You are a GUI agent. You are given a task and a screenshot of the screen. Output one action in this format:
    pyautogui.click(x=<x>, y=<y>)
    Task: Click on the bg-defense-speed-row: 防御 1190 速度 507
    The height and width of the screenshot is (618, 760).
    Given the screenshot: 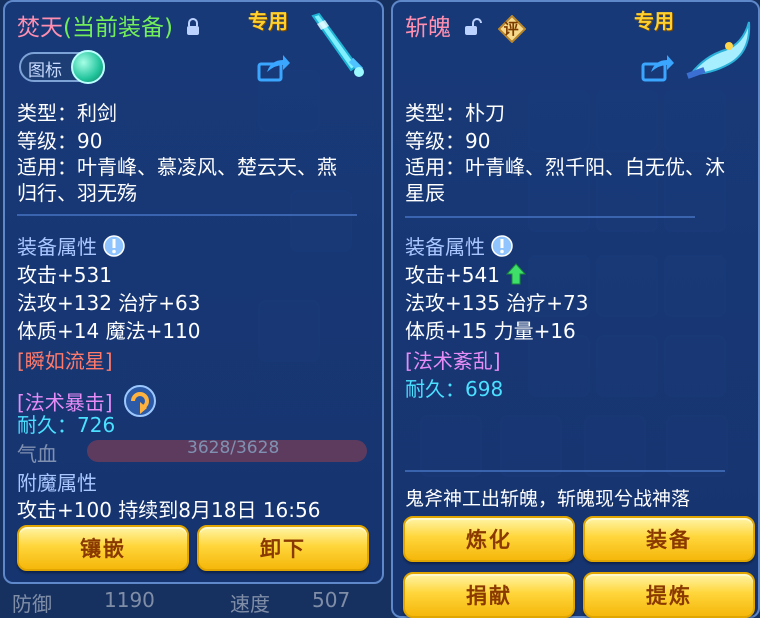 What is the action you would take?
    pyautogui.click(x=181, y=602)
    